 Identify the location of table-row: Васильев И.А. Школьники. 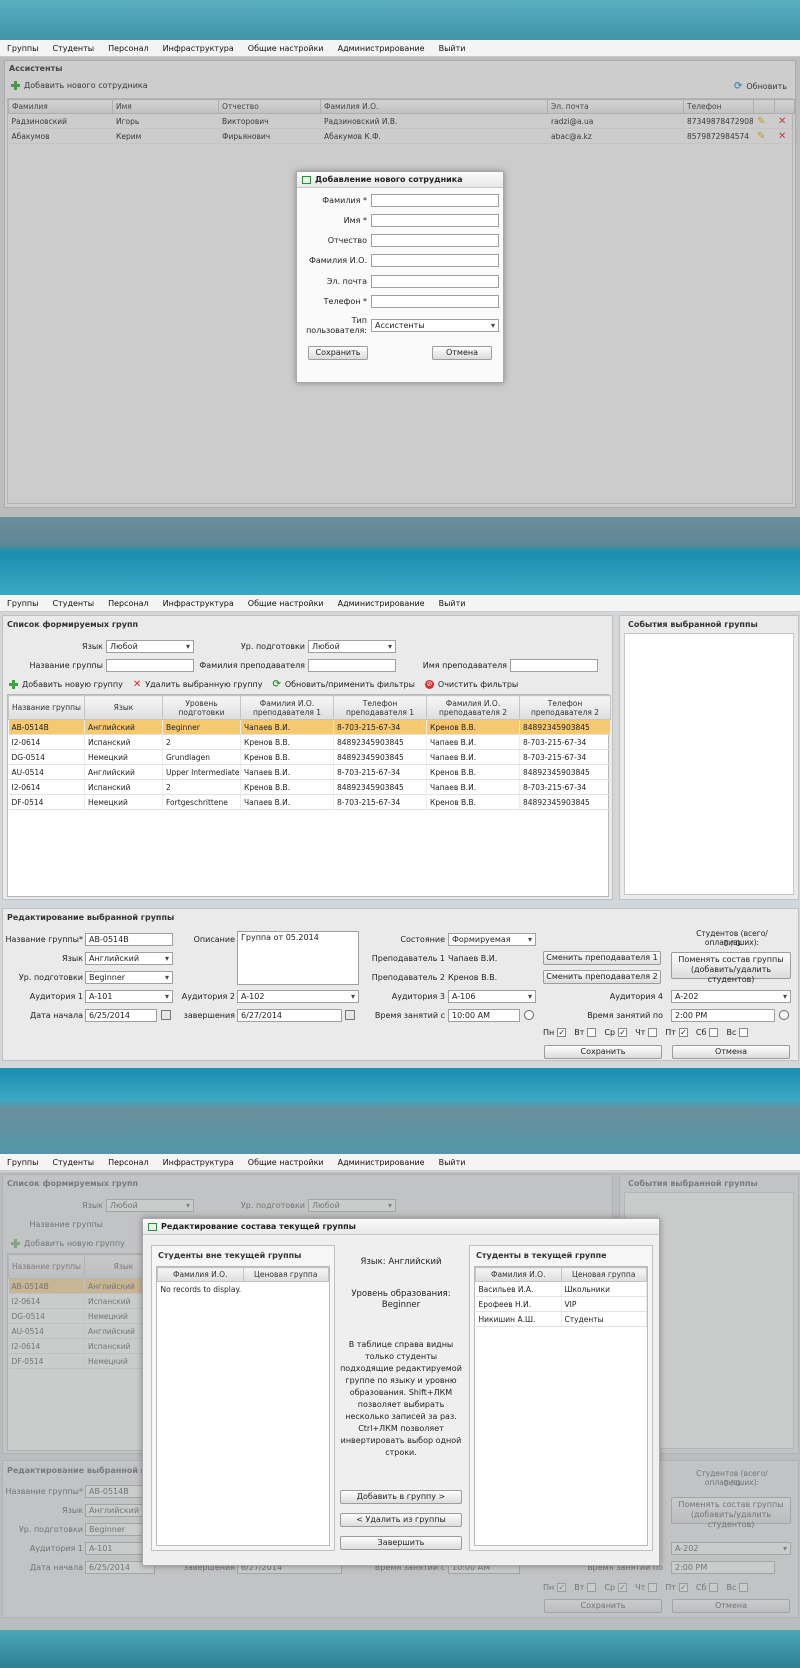
(561, 1289).